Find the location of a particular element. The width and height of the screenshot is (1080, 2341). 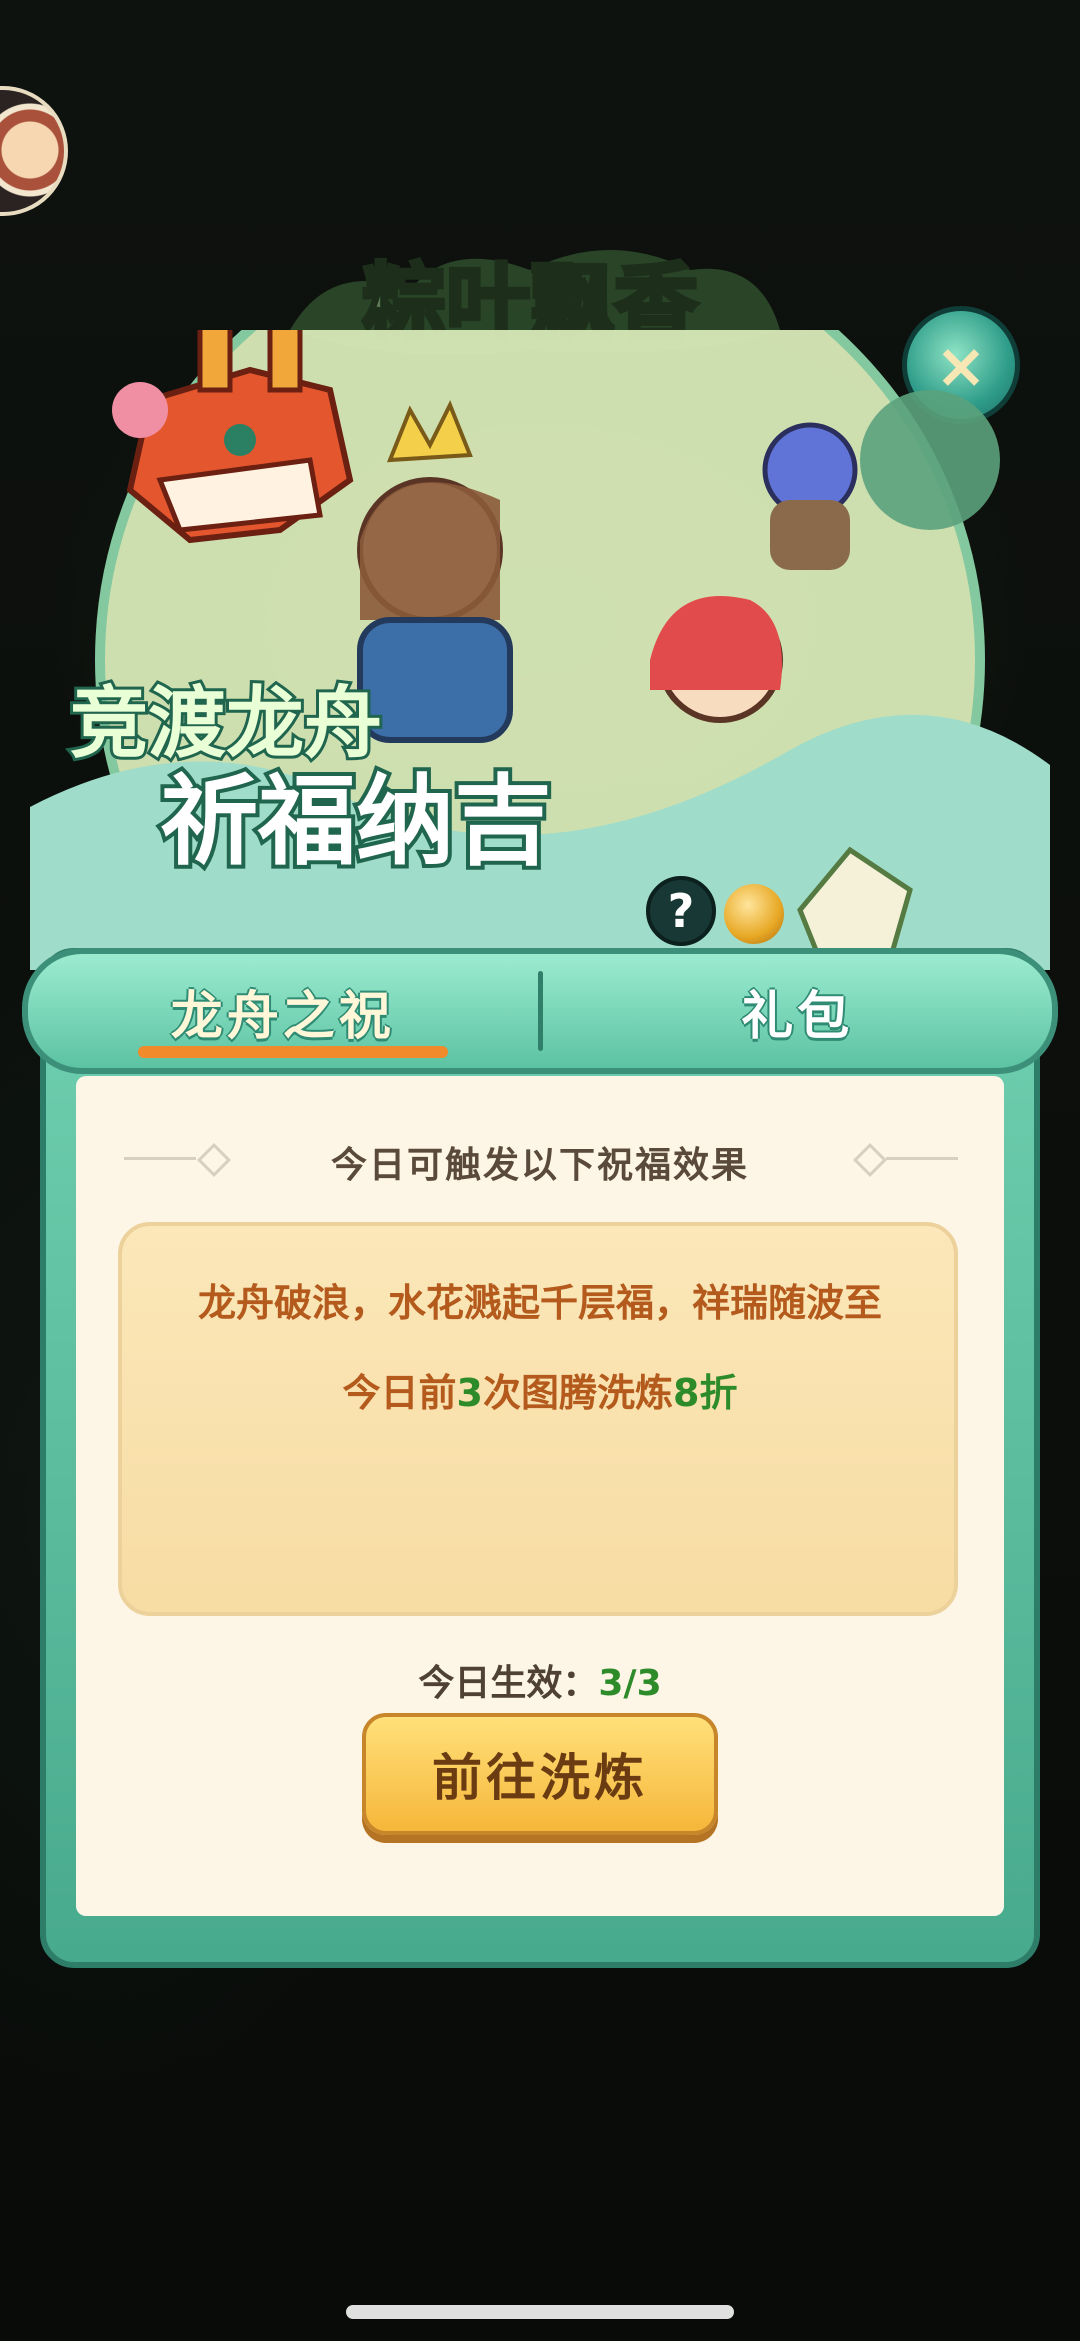

help-button: ? is located at coordinates (681, 911).